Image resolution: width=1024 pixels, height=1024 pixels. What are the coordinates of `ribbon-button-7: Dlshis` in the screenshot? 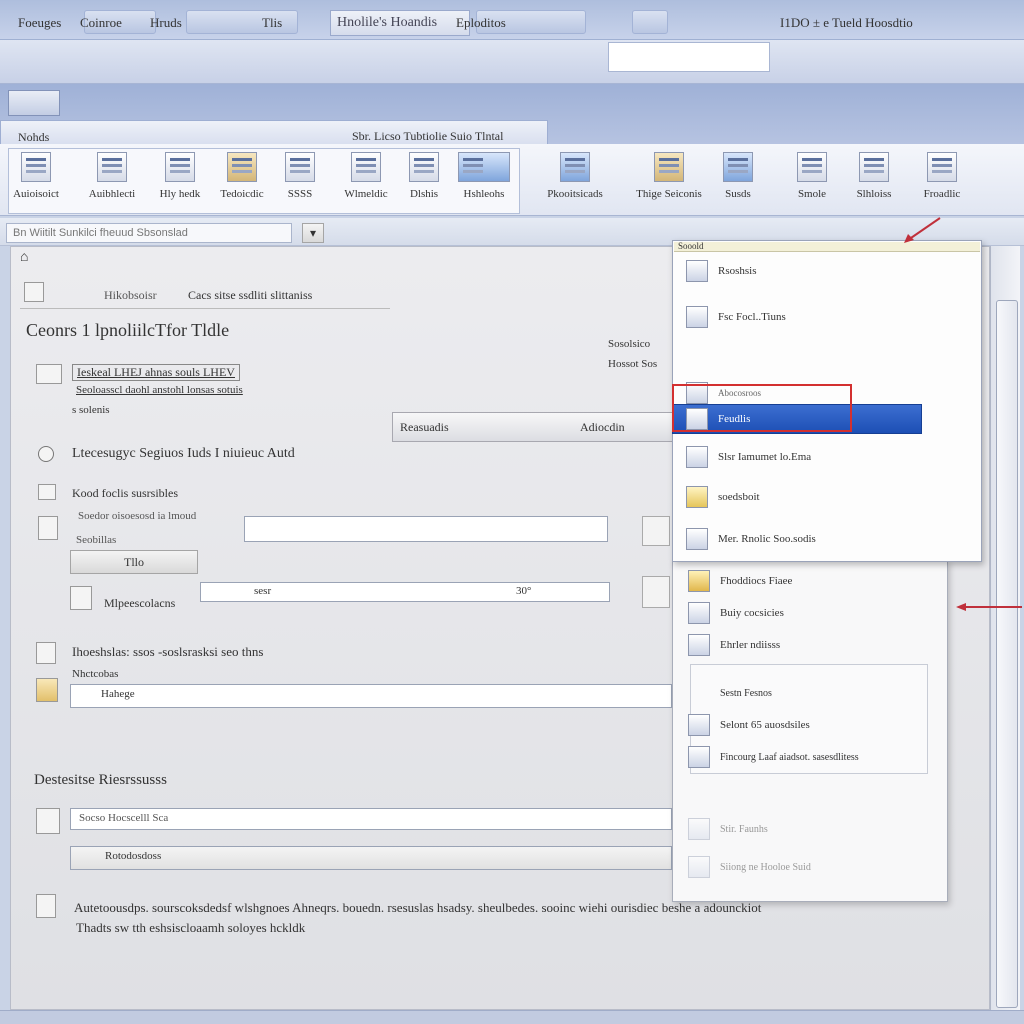 It's located at (424, 181).